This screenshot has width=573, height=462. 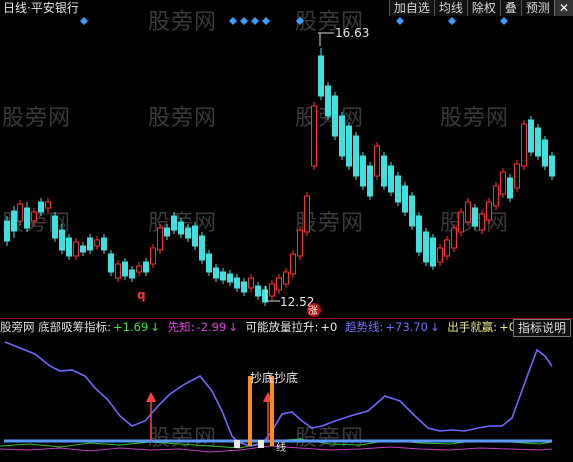 I want to click on ex-rights-button: 除权, so click(x=483, y=8).